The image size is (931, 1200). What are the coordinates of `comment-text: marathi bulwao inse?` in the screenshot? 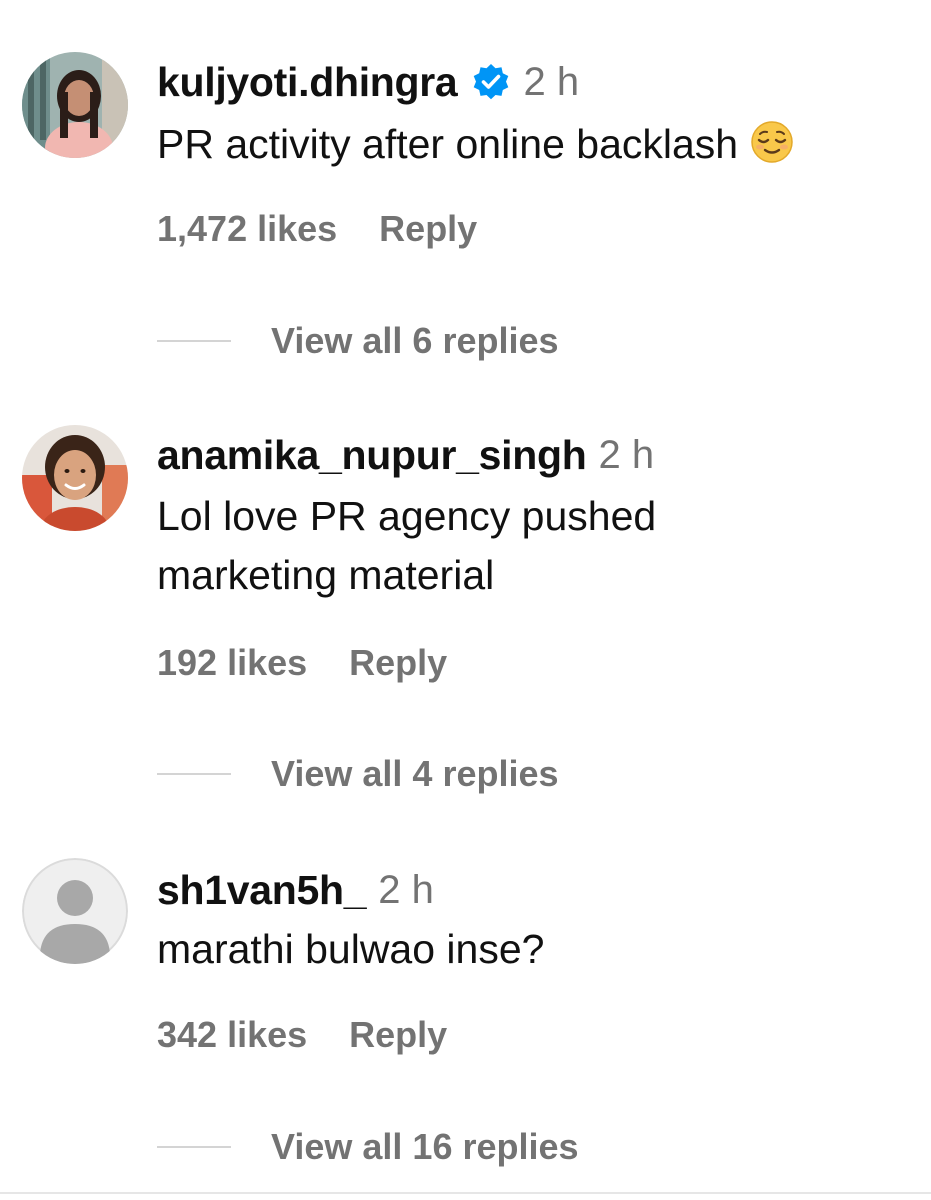 It's located at (537, 949).